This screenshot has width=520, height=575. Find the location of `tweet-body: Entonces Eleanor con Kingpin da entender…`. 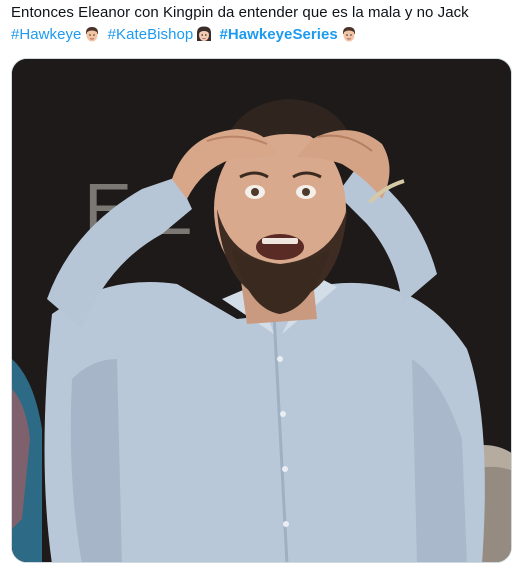

tweet-body: Entonces Eleanor con Kingpin da entender… is located at coordinates (240, 12).